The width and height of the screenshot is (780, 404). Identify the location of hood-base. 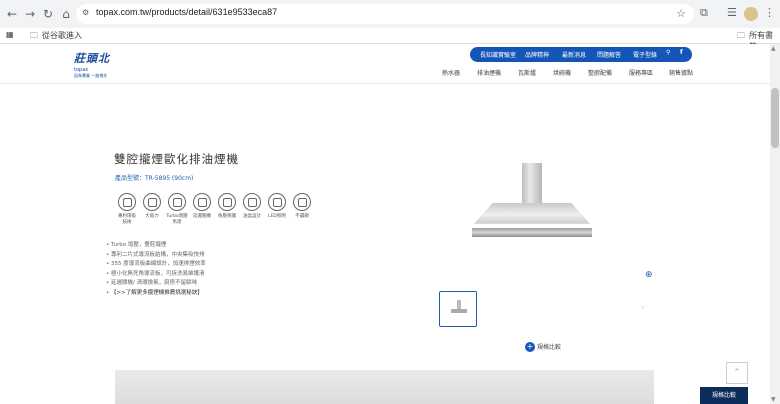
(532, 232).